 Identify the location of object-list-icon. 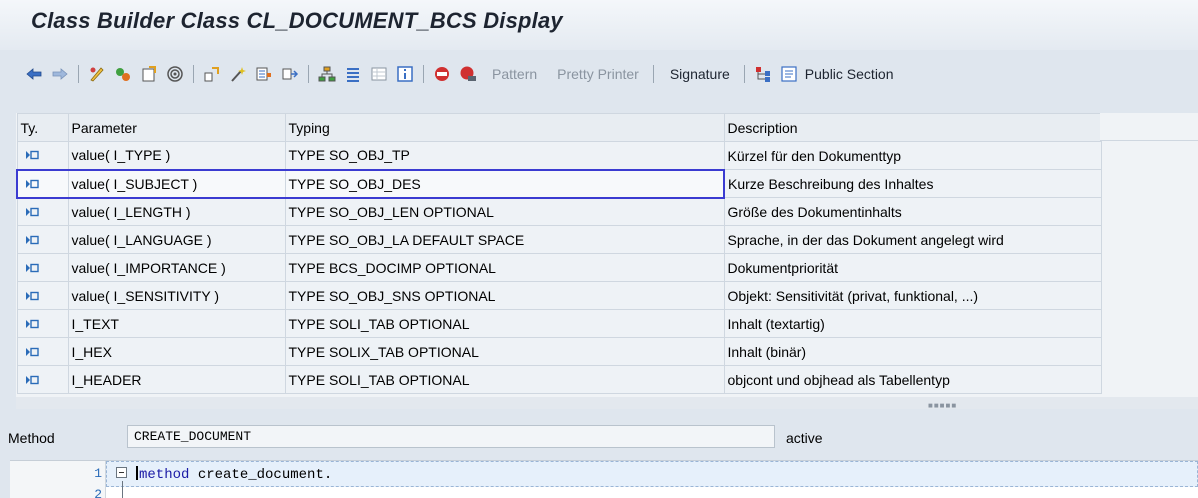
(264, 74).